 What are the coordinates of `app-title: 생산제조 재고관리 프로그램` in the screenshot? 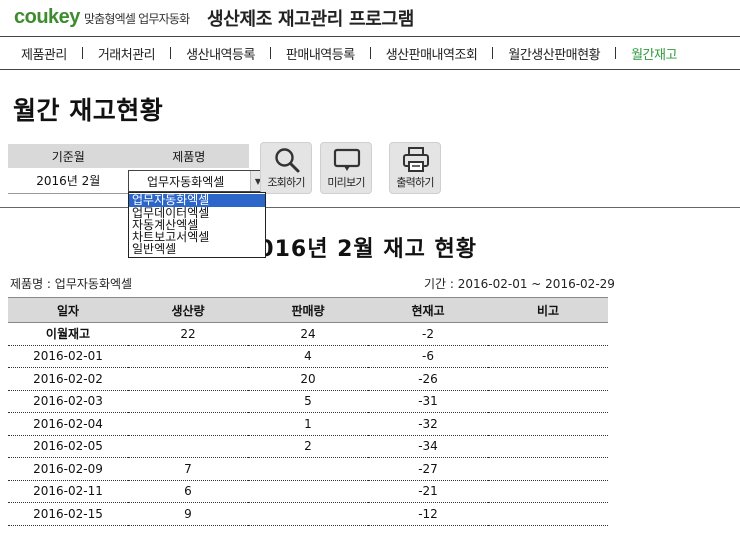 It's located at (311, 19).